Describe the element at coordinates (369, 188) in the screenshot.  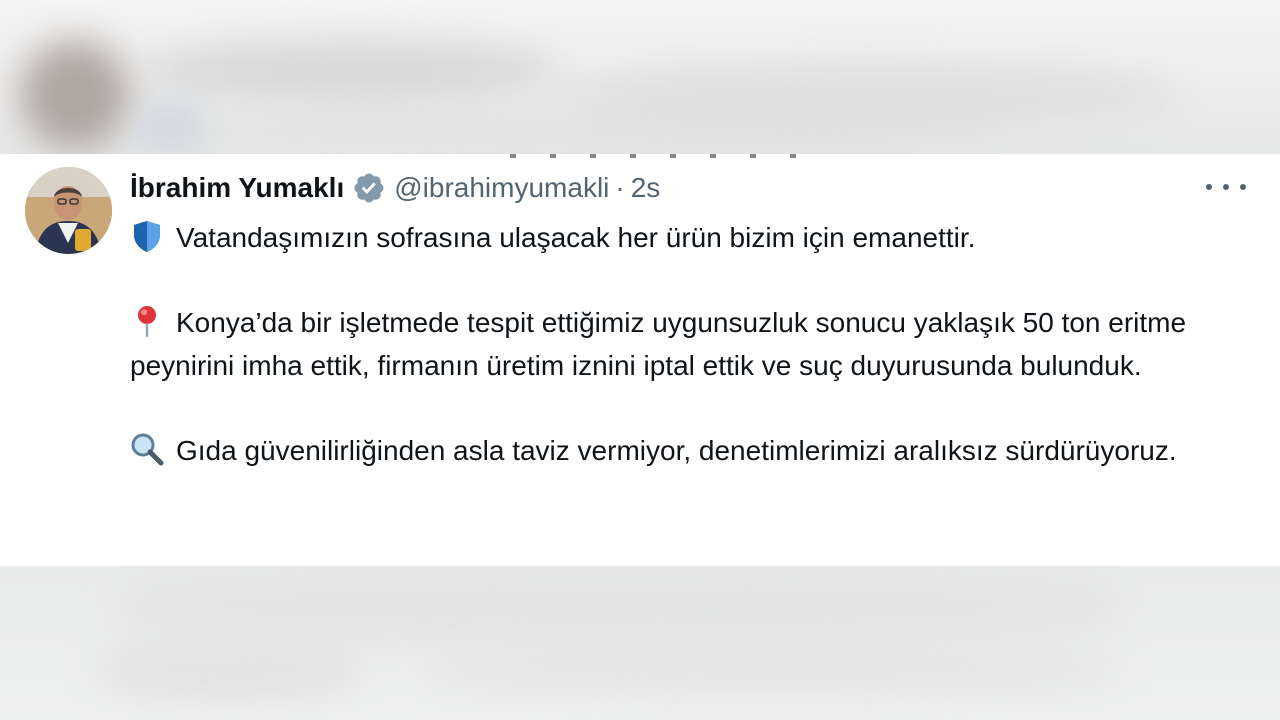
I see `verified-badge-icon` at that location.